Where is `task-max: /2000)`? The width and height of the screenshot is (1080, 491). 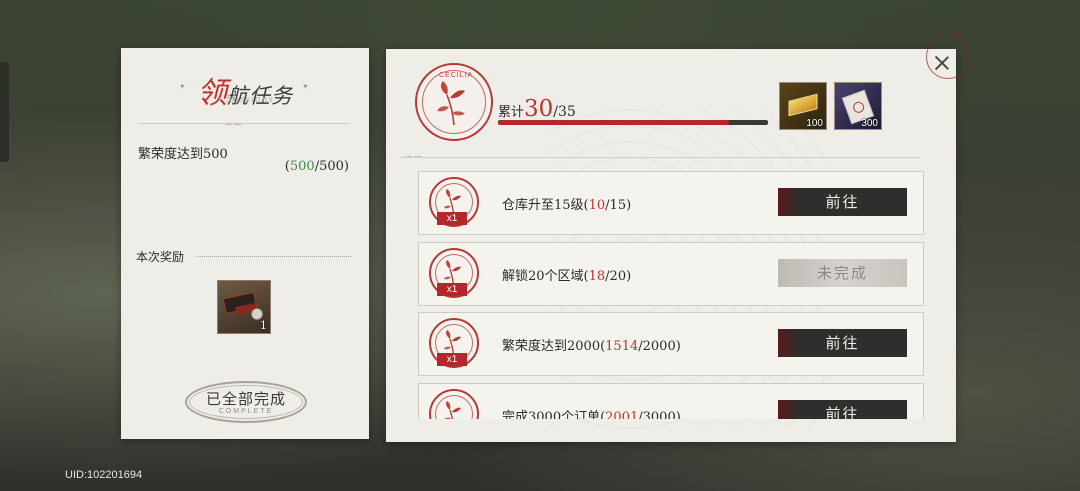
task-max: /2000) is located at coordinates (659, 346).